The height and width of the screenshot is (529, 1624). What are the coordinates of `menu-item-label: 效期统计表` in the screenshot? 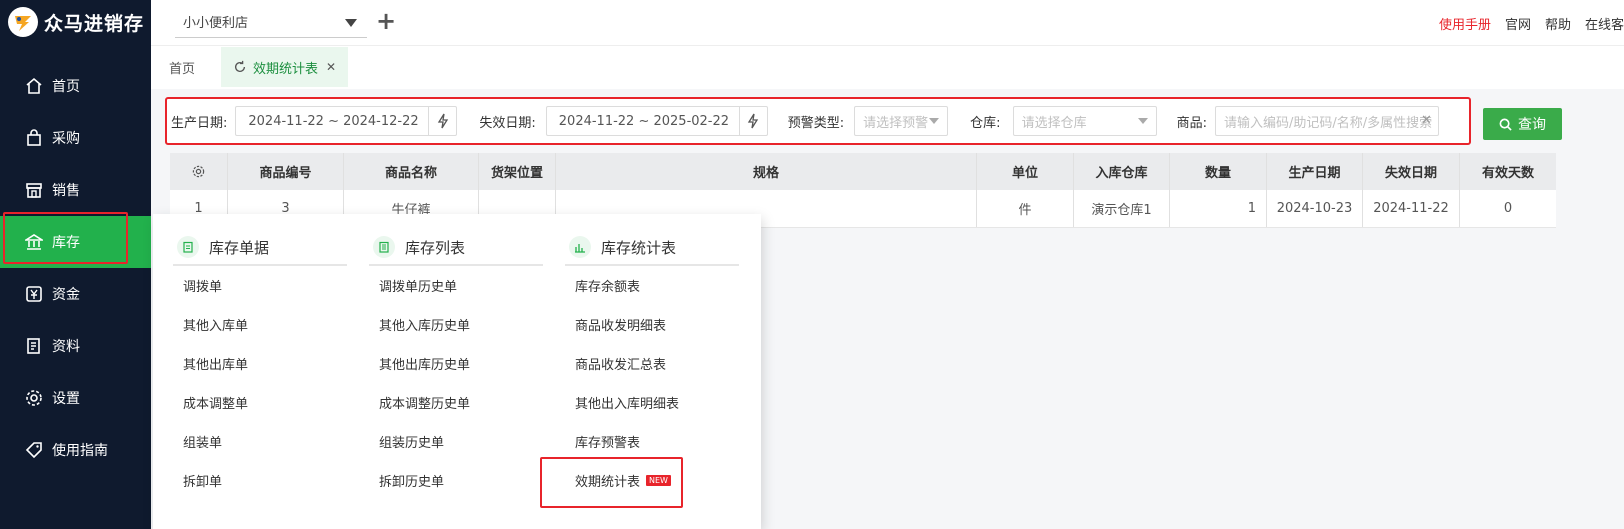 It's located at (608, 482).